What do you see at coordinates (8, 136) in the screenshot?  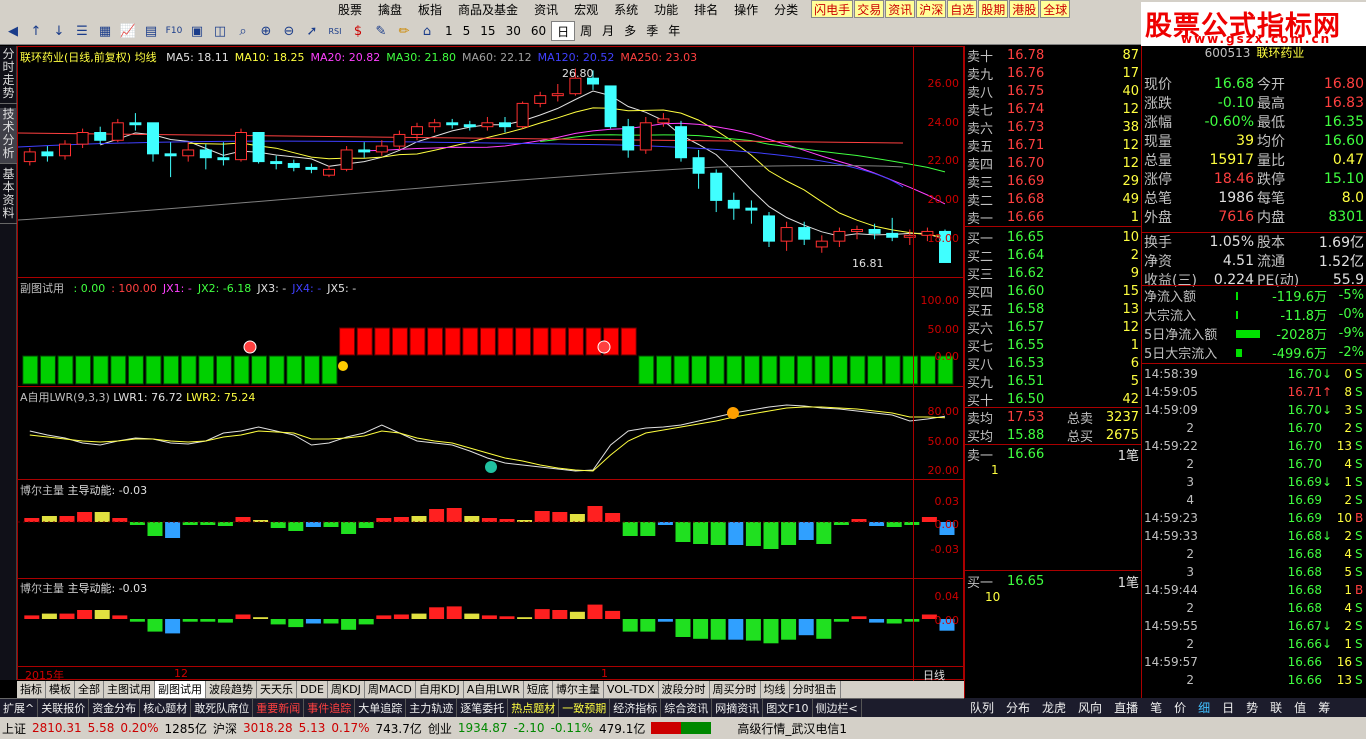 I see `vtab-technical: 技术分析` at bounding box center [8, 136].